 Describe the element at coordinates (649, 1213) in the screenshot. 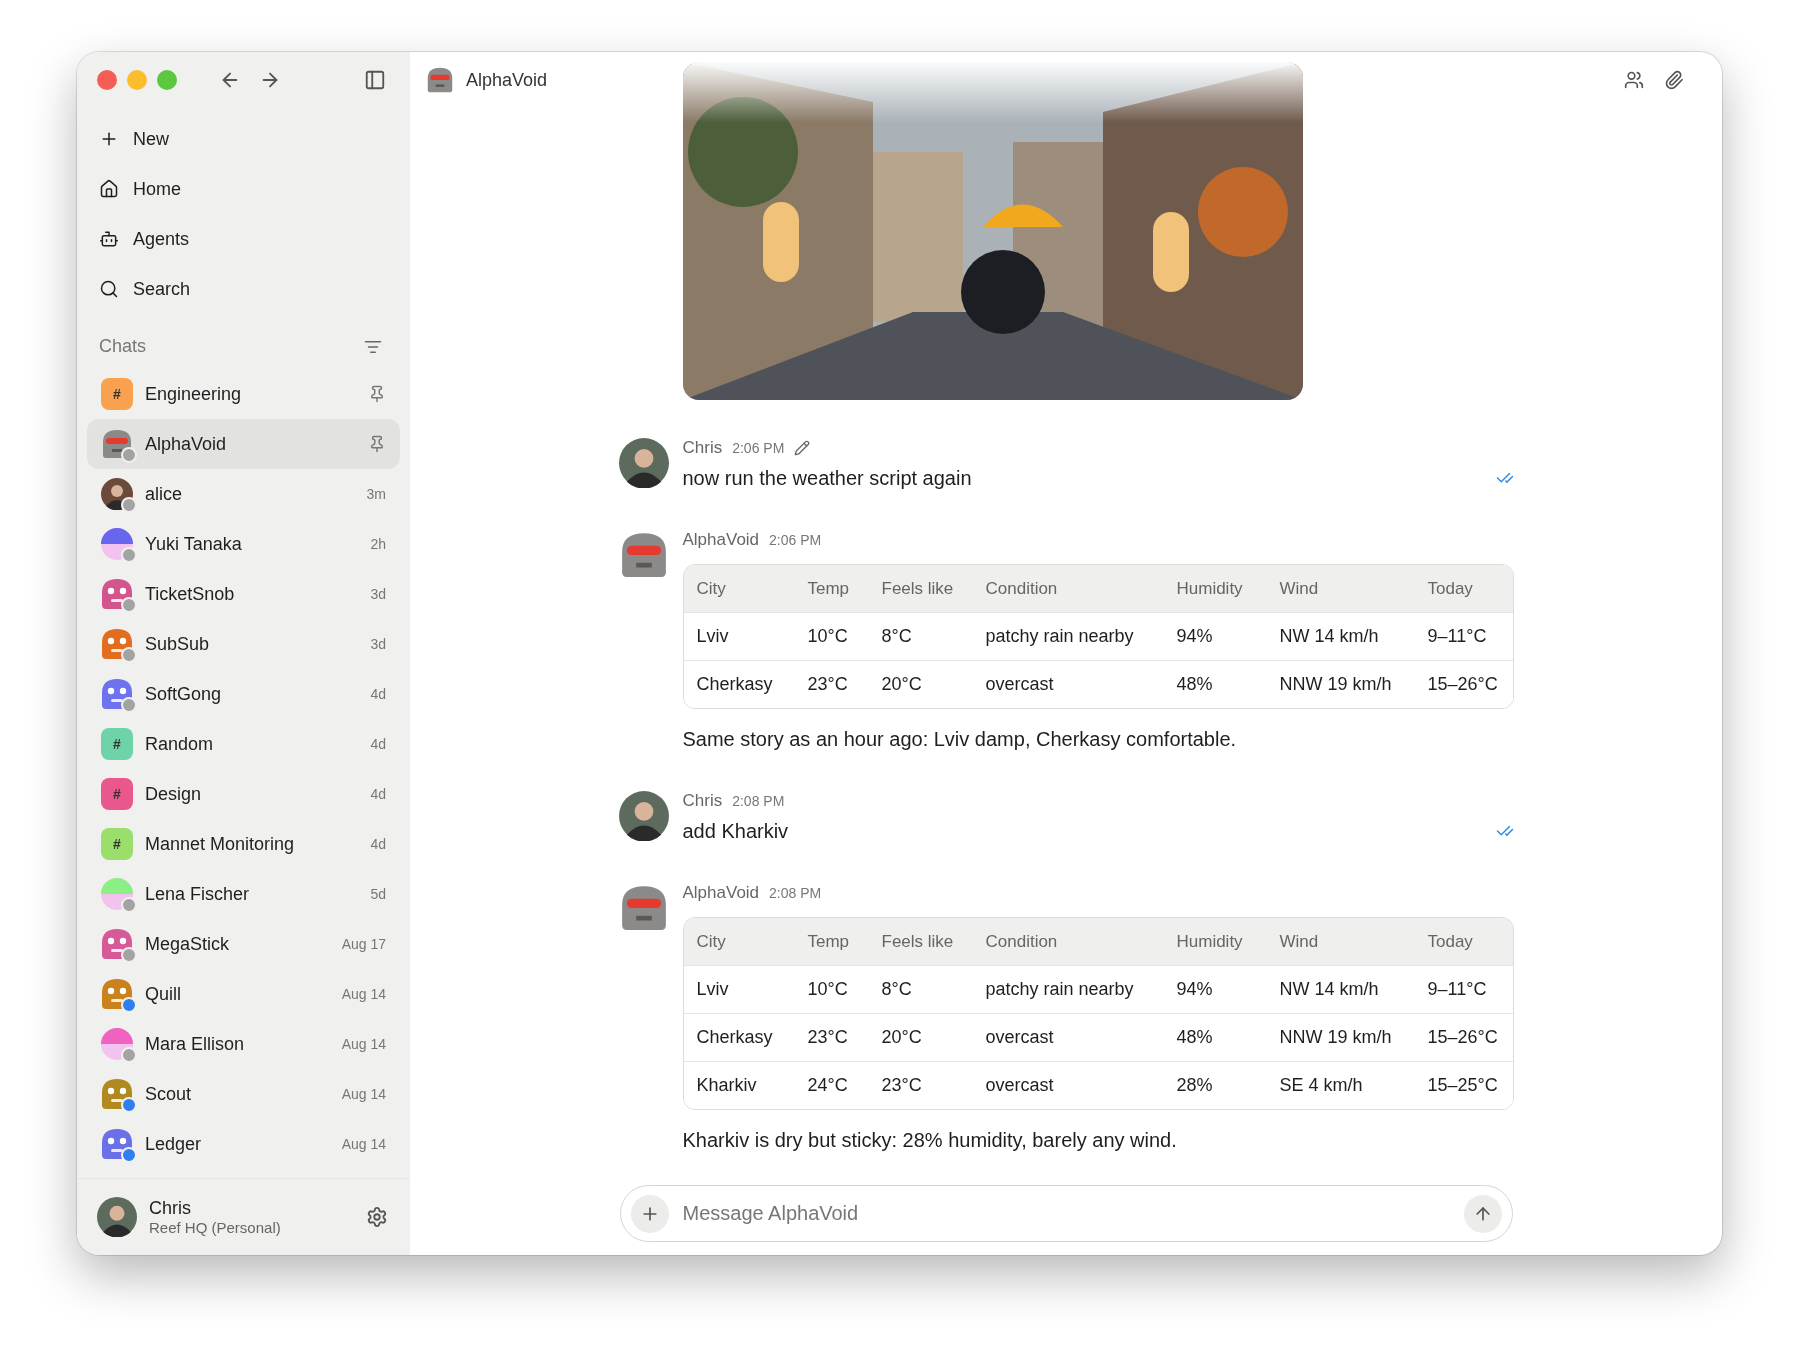

I see `attach-button` at that location.